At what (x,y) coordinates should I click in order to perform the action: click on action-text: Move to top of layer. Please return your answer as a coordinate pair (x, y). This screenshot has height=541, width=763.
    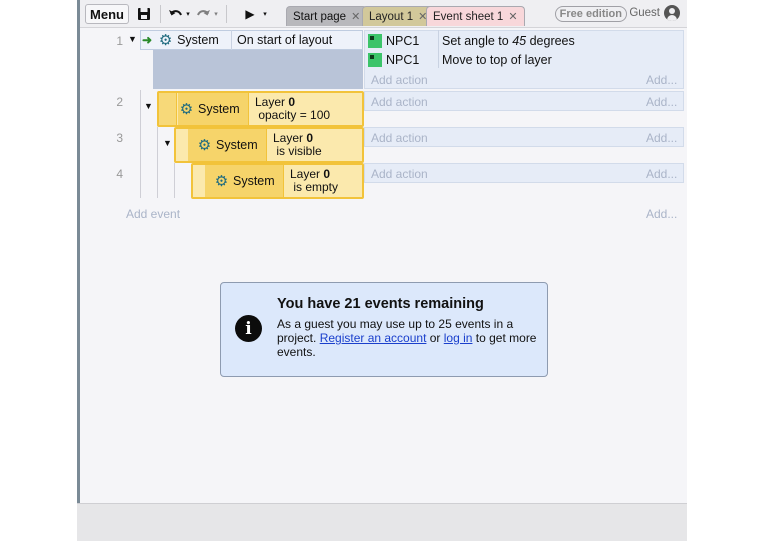
    Looking at the image, I should click on (497, 59).